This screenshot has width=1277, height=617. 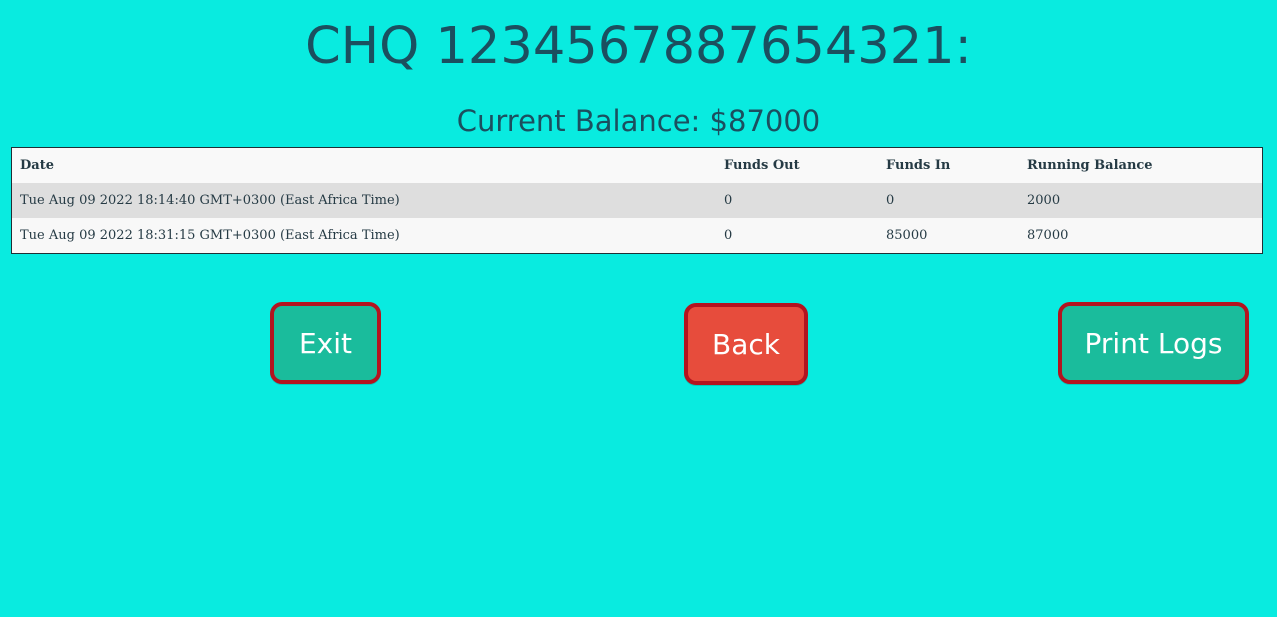 What do you see at coordinates (638, 121) in the screenshot?
I see `current-balance: Current Balance: $87000` at bounding box center [638, 121].